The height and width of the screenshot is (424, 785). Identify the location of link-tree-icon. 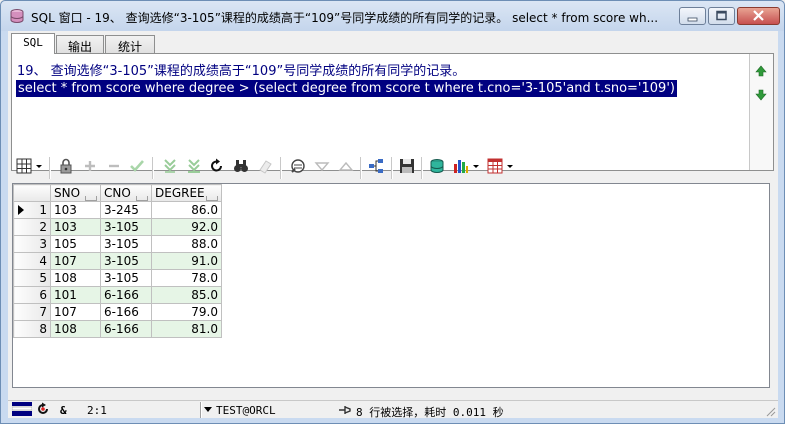
(376, 166).